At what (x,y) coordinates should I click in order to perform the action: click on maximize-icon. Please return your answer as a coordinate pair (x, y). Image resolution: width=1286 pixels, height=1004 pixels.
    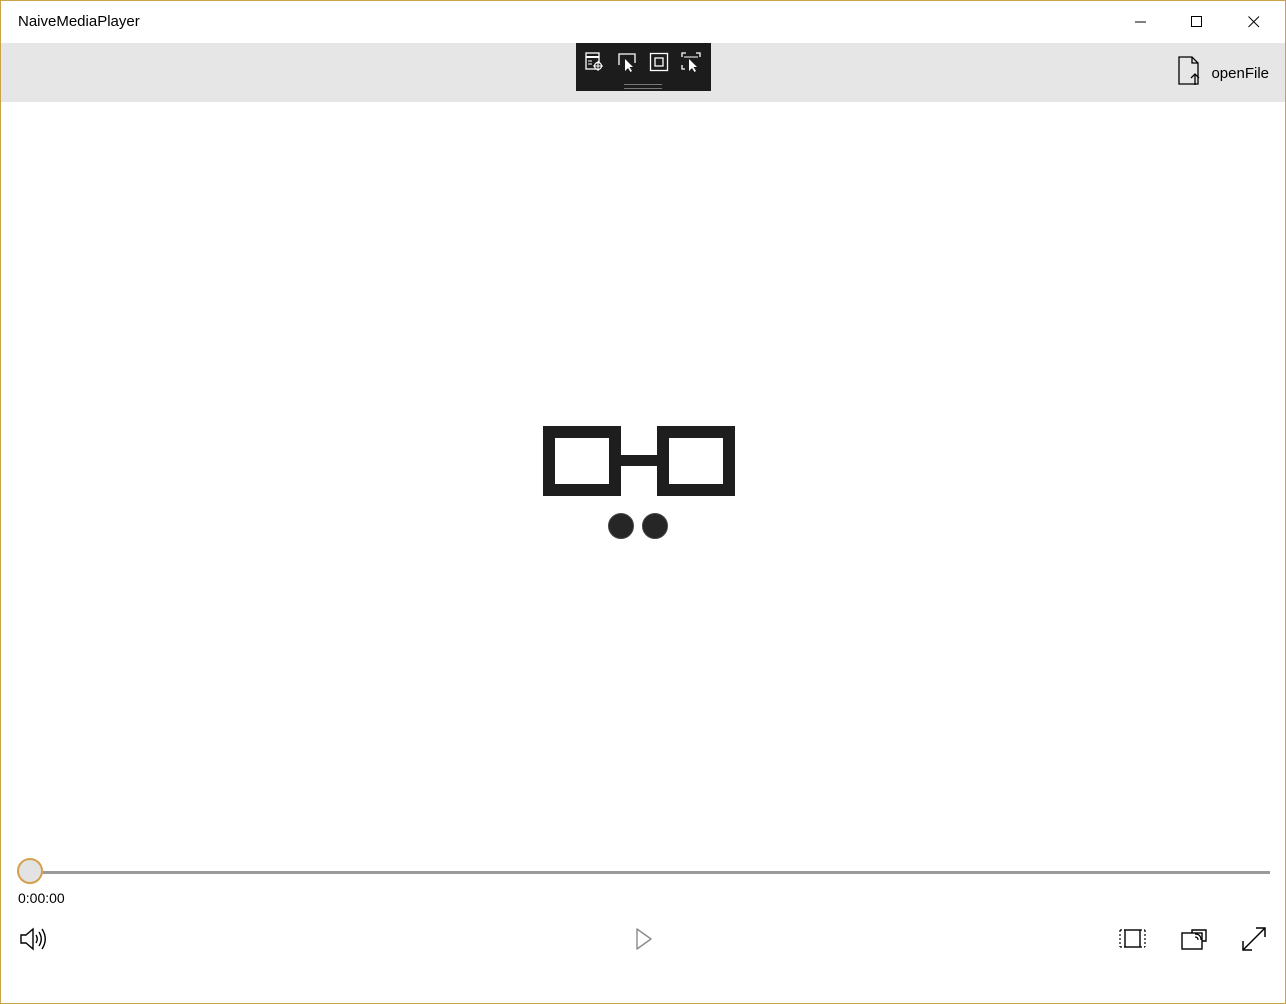
    Looking at the image, I should click on (1197, 22).